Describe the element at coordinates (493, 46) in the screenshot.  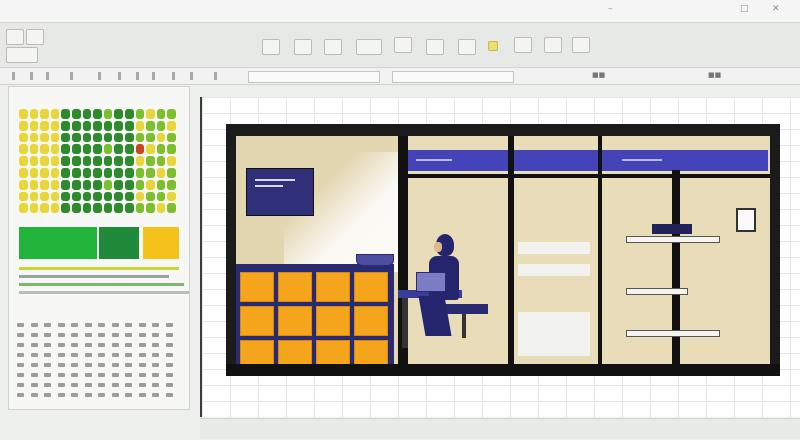
I see `bulb-icon` at that location.